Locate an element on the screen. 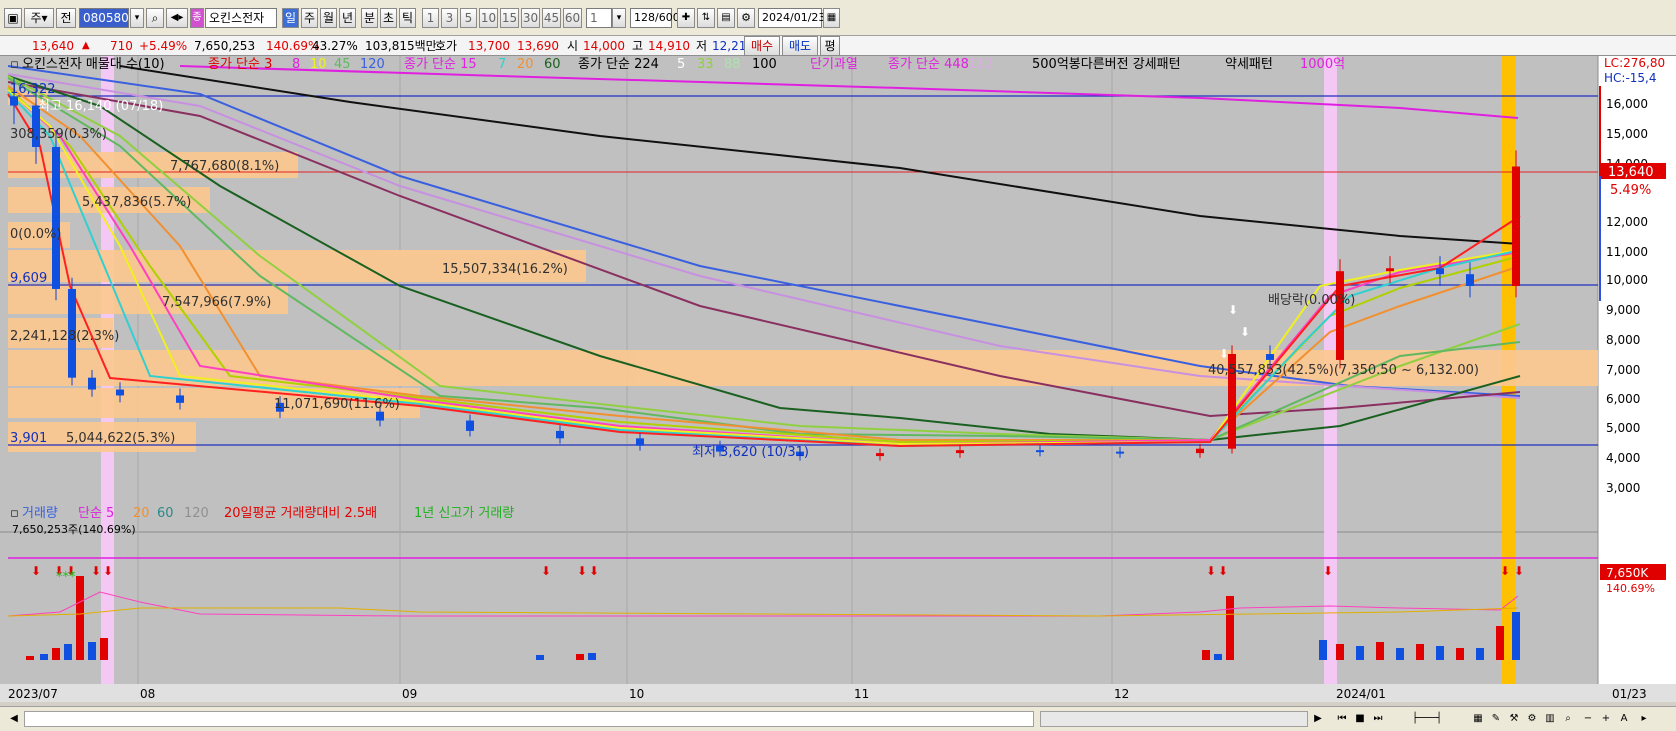  date-field: 2024/01/23 is located at coordinates (791, 18).